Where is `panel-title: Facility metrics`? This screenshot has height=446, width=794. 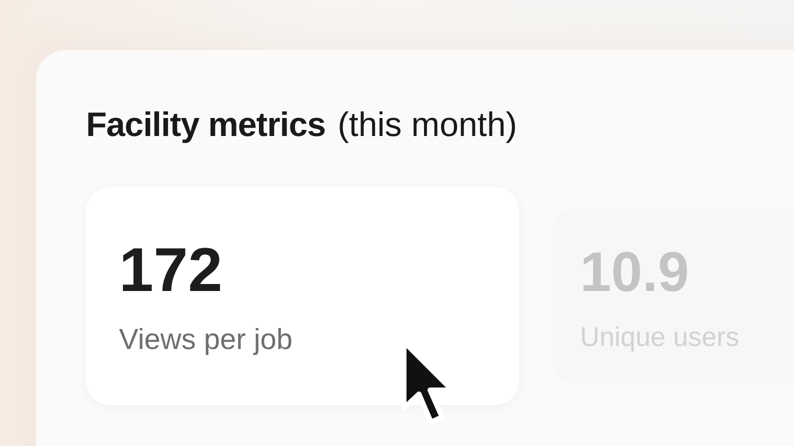
panel-title: Facility metrics is located at coordinates (206, 125).